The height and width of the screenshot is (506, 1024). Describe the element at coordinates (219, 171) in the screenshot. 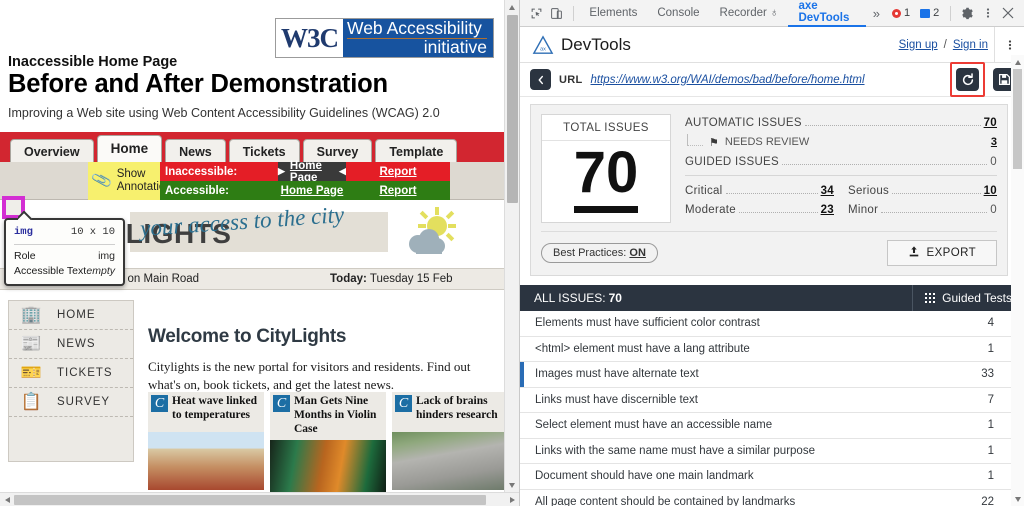

I see `inaccessible-label: Inaccessible:` at that location.